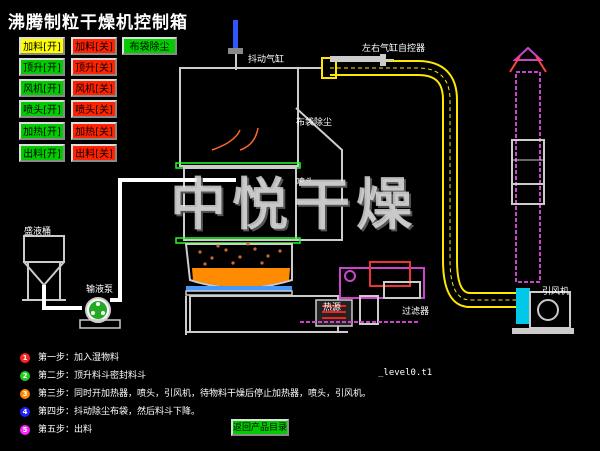 This screenshot has width=600, height=451. I want to click on step-5: 5 第五步：出料, so click(56, 428).